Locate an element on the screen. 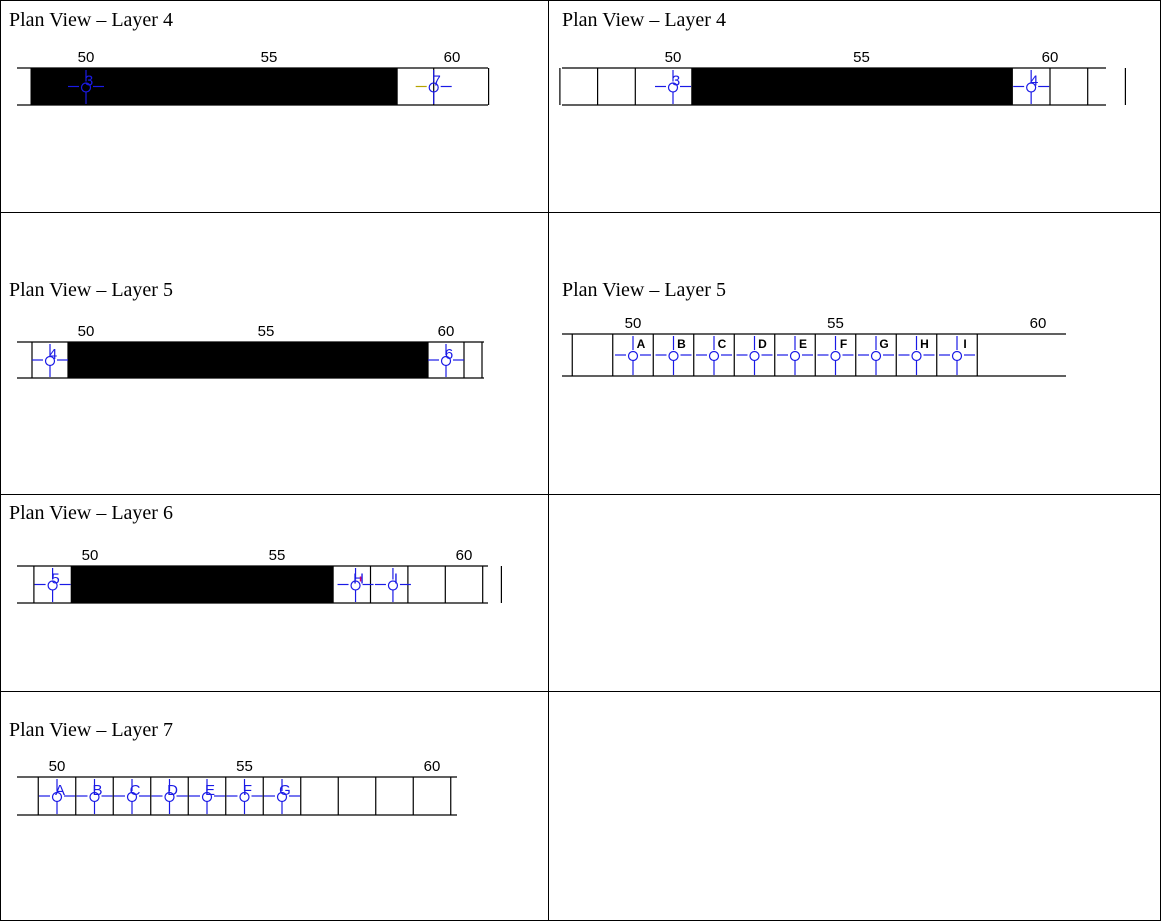 Image resolution: width=1161 pixels, height=921 pixels. bay-label: 7 is located at coordinates (437, 81).